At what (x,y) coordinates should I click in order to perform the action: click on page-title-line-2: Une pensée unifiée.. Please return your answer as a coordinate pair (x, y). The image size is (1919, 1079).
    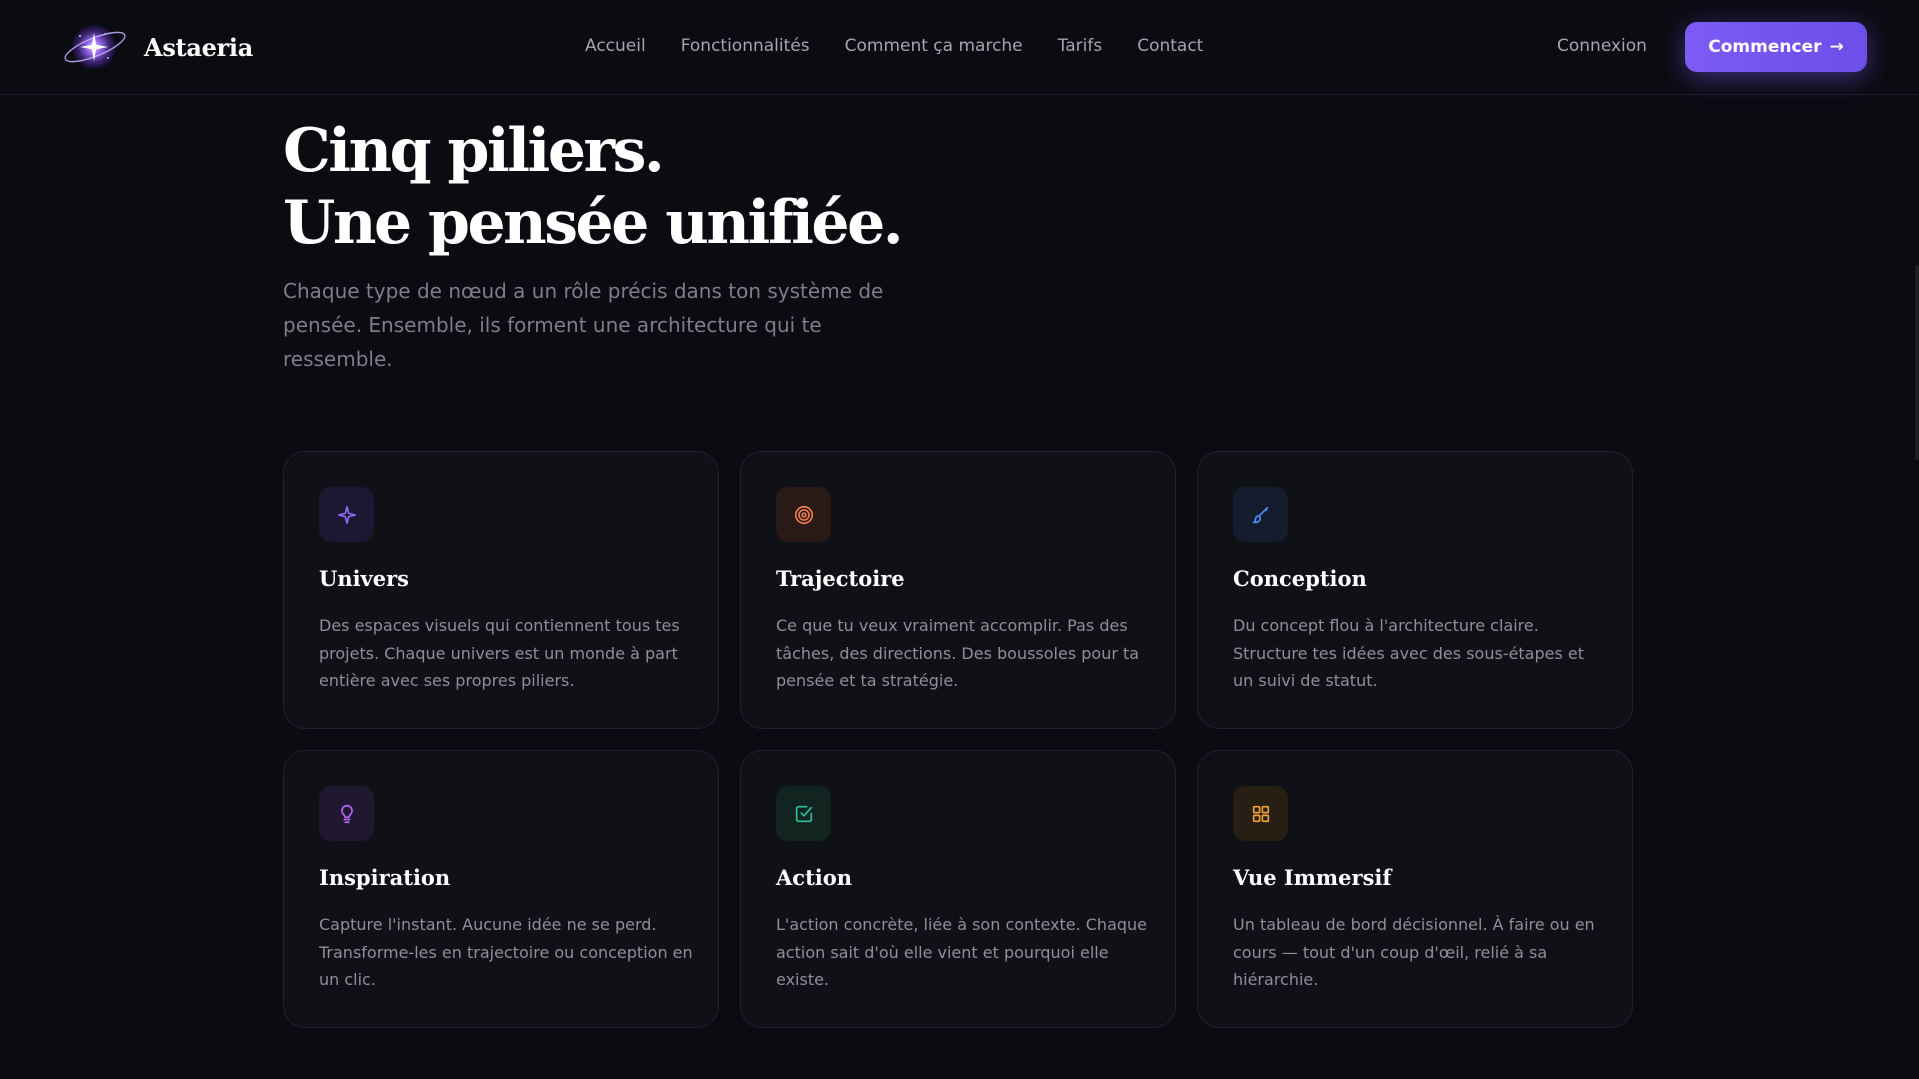
    Looking at the image, I should click on (593, 223).